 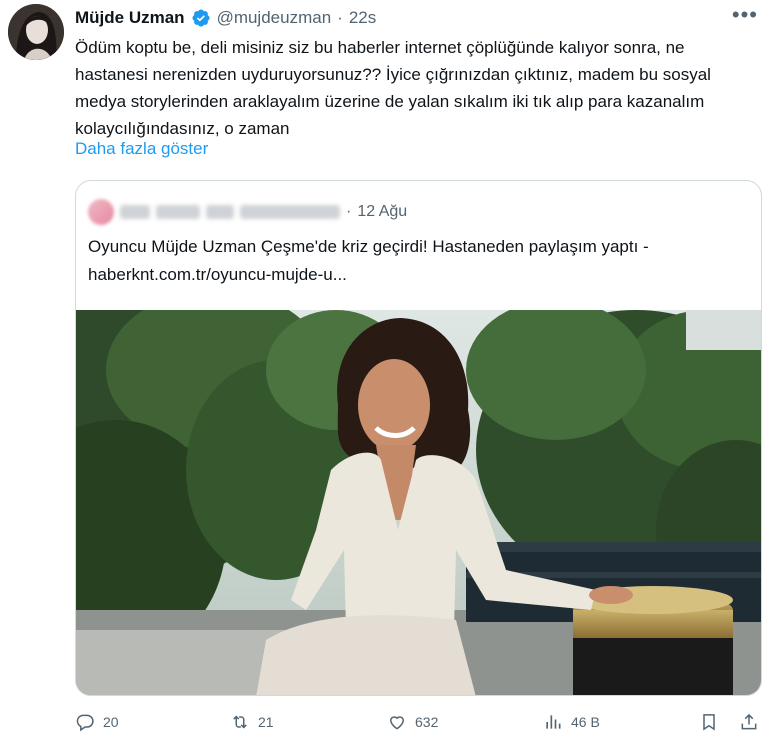 I want to click on tweet-header: Müjde Uzman @mujdeuzman · 22s, so click(x=225, y=18).